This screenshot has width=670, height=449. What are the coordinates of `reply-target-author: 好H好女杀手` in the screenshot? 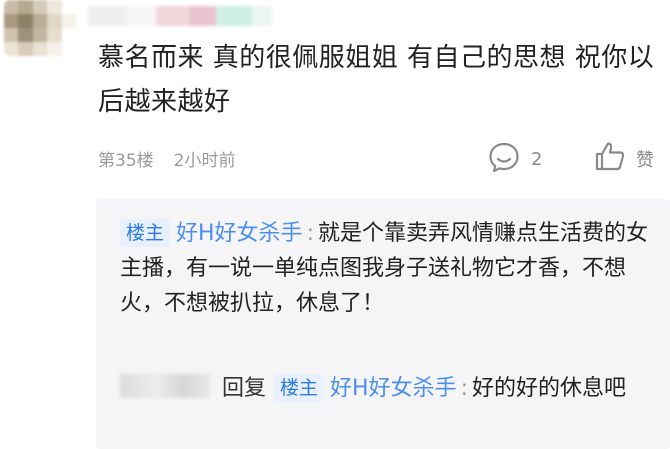 It's located at (393, 388).